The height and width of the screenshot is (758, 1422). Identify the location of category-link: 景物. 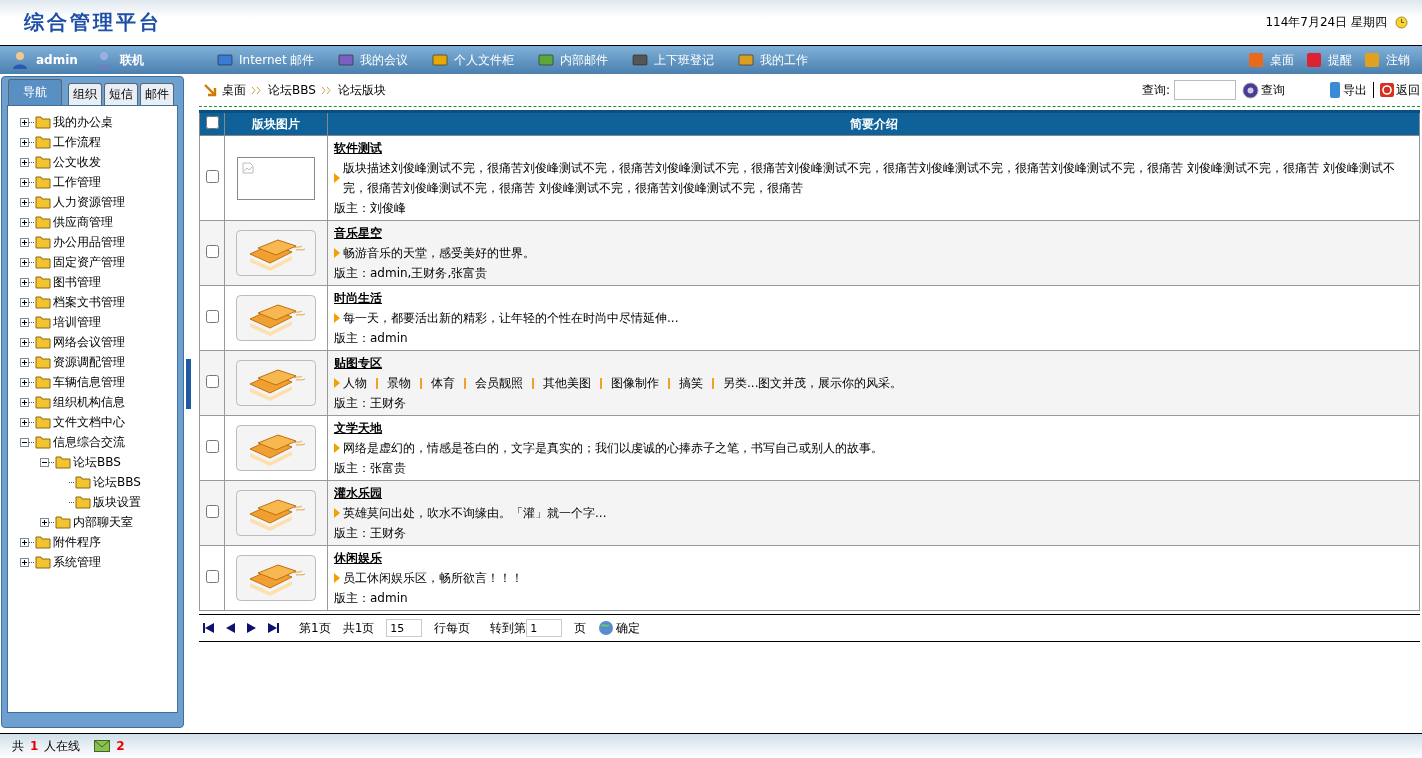
(399, 383).